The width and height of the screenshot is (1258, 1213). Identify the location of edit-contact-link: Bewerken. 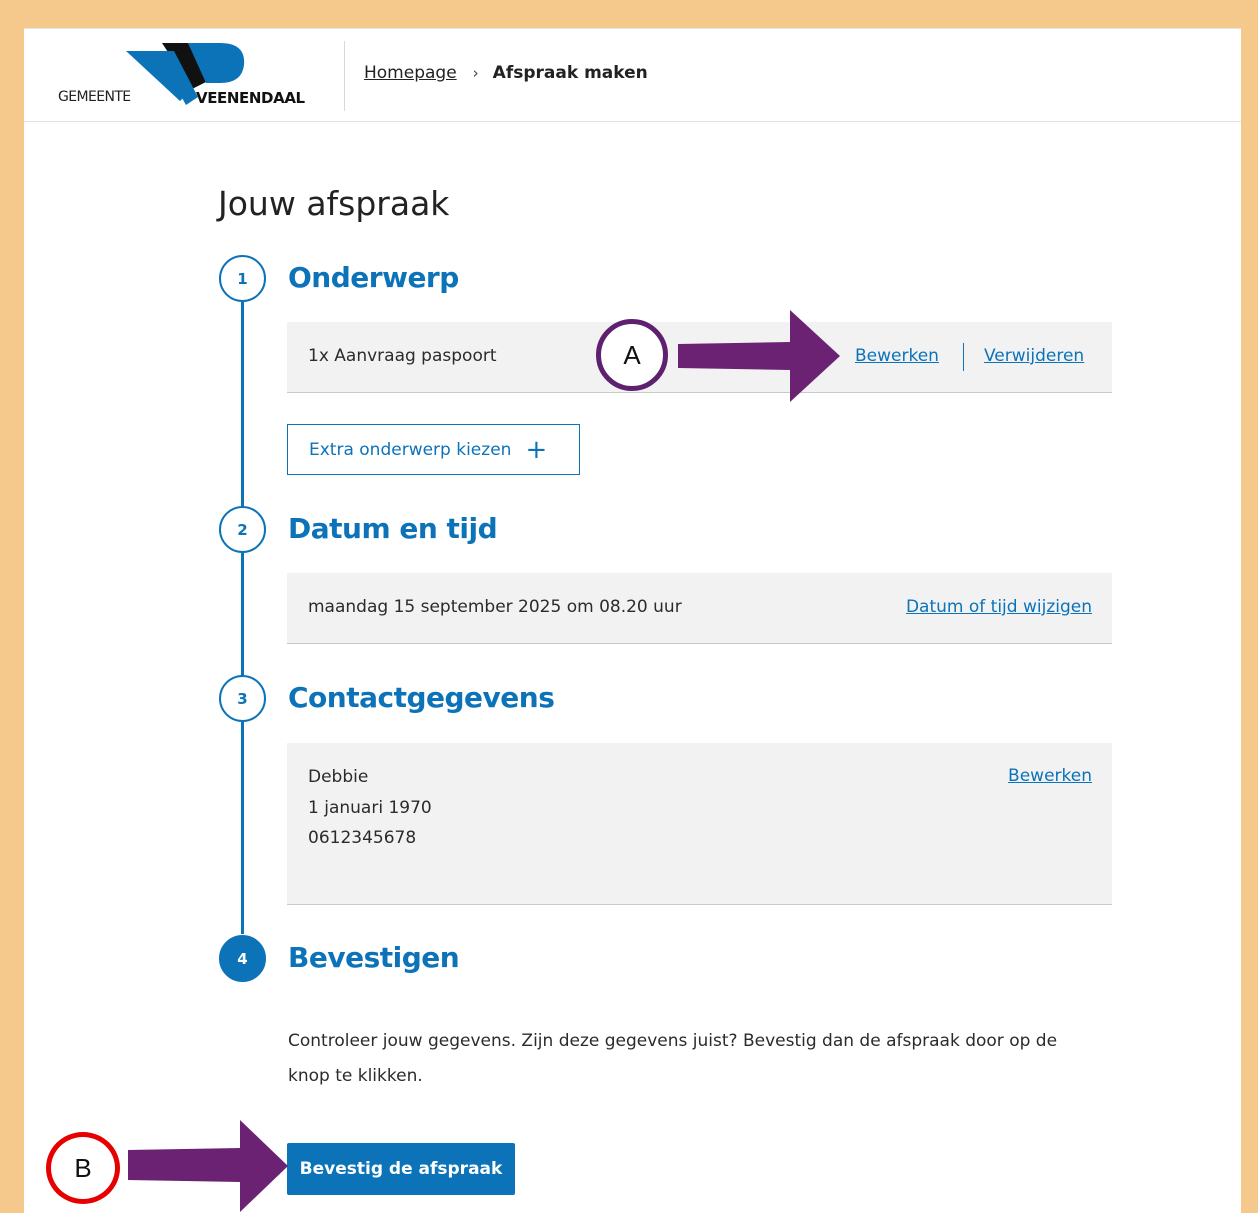
(1050, 776).